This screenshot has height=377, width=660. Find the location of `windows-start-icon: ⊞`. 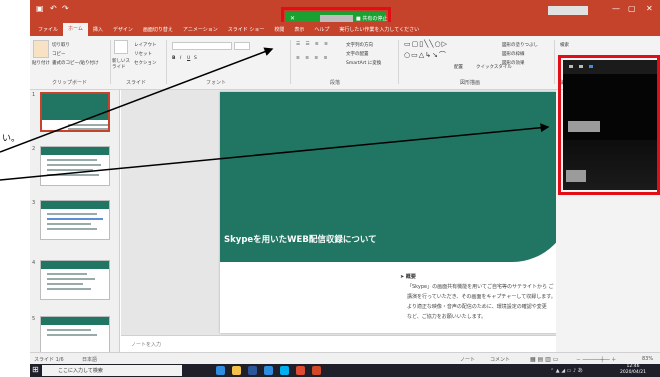

windows-start-icon: ⊞ is located at coordinates (35, 369).